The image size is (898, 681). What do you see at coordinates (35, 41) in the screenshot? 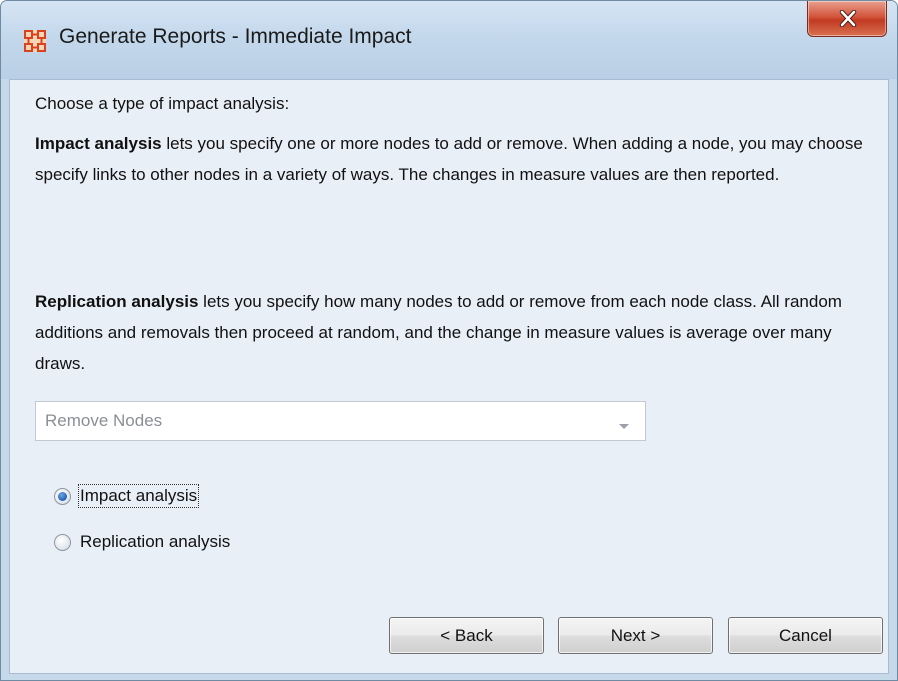
I see `app-icon` at bounding box center [35, 41].